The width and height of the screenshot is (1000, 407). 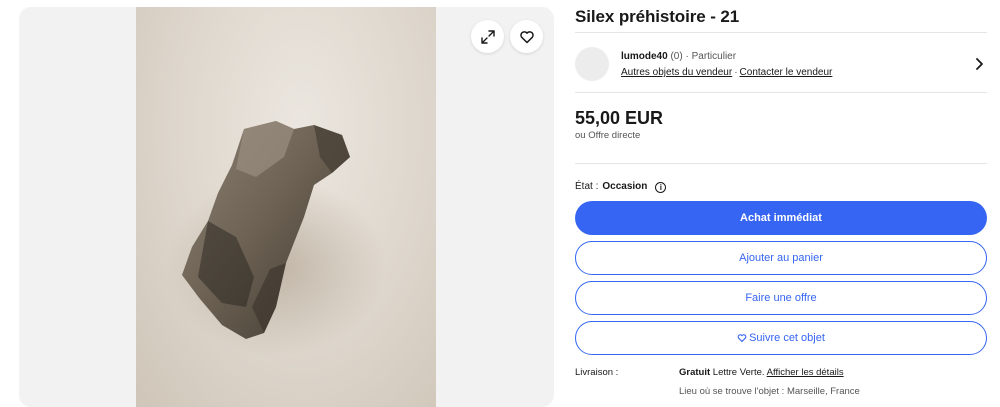 I want to click on seller-feedback: (0), so click(x=676, y=56).